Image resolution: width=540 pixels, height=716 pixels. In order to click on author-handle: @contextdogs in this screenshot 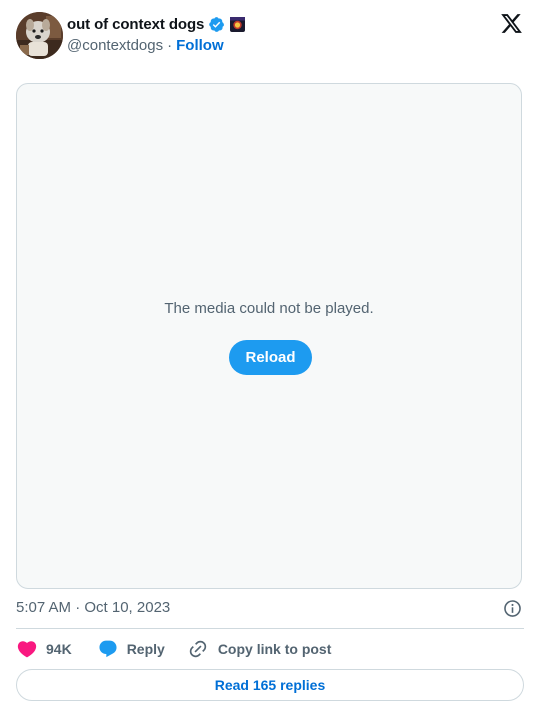, I will do `click(115, 45)`.